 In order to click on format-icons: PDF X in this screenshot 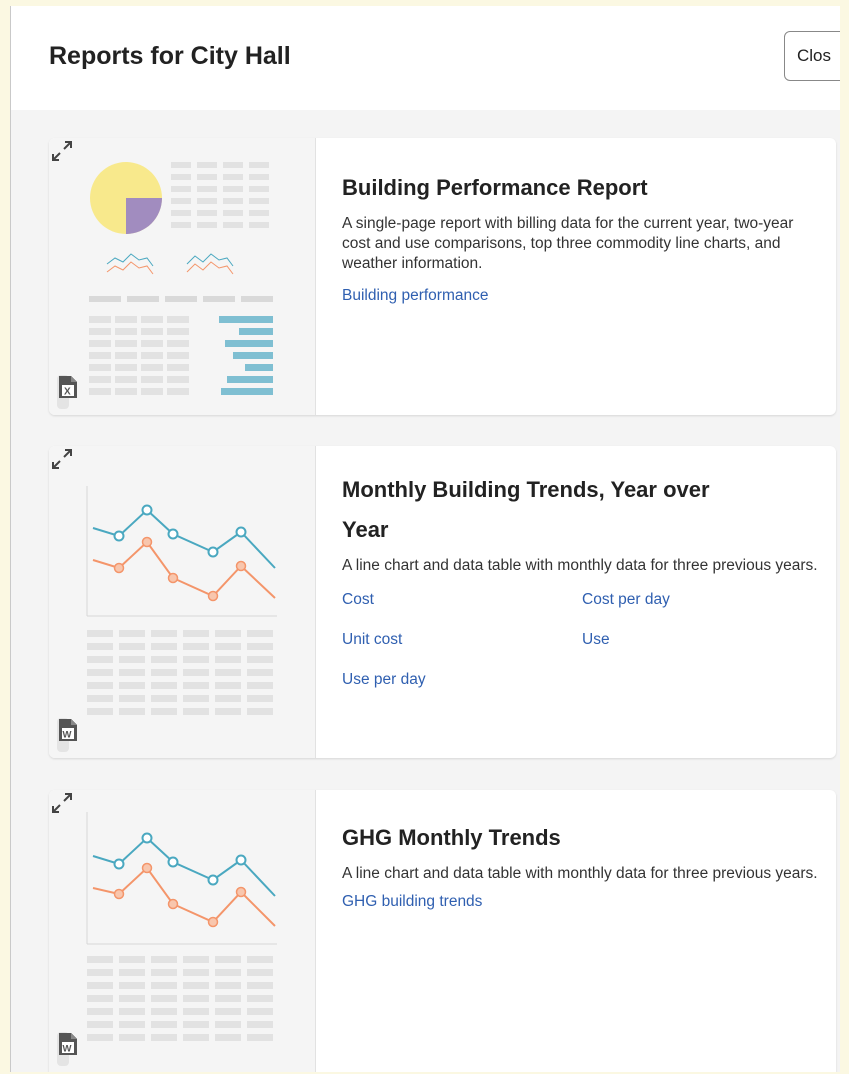, I will do `click(67, 392)`.